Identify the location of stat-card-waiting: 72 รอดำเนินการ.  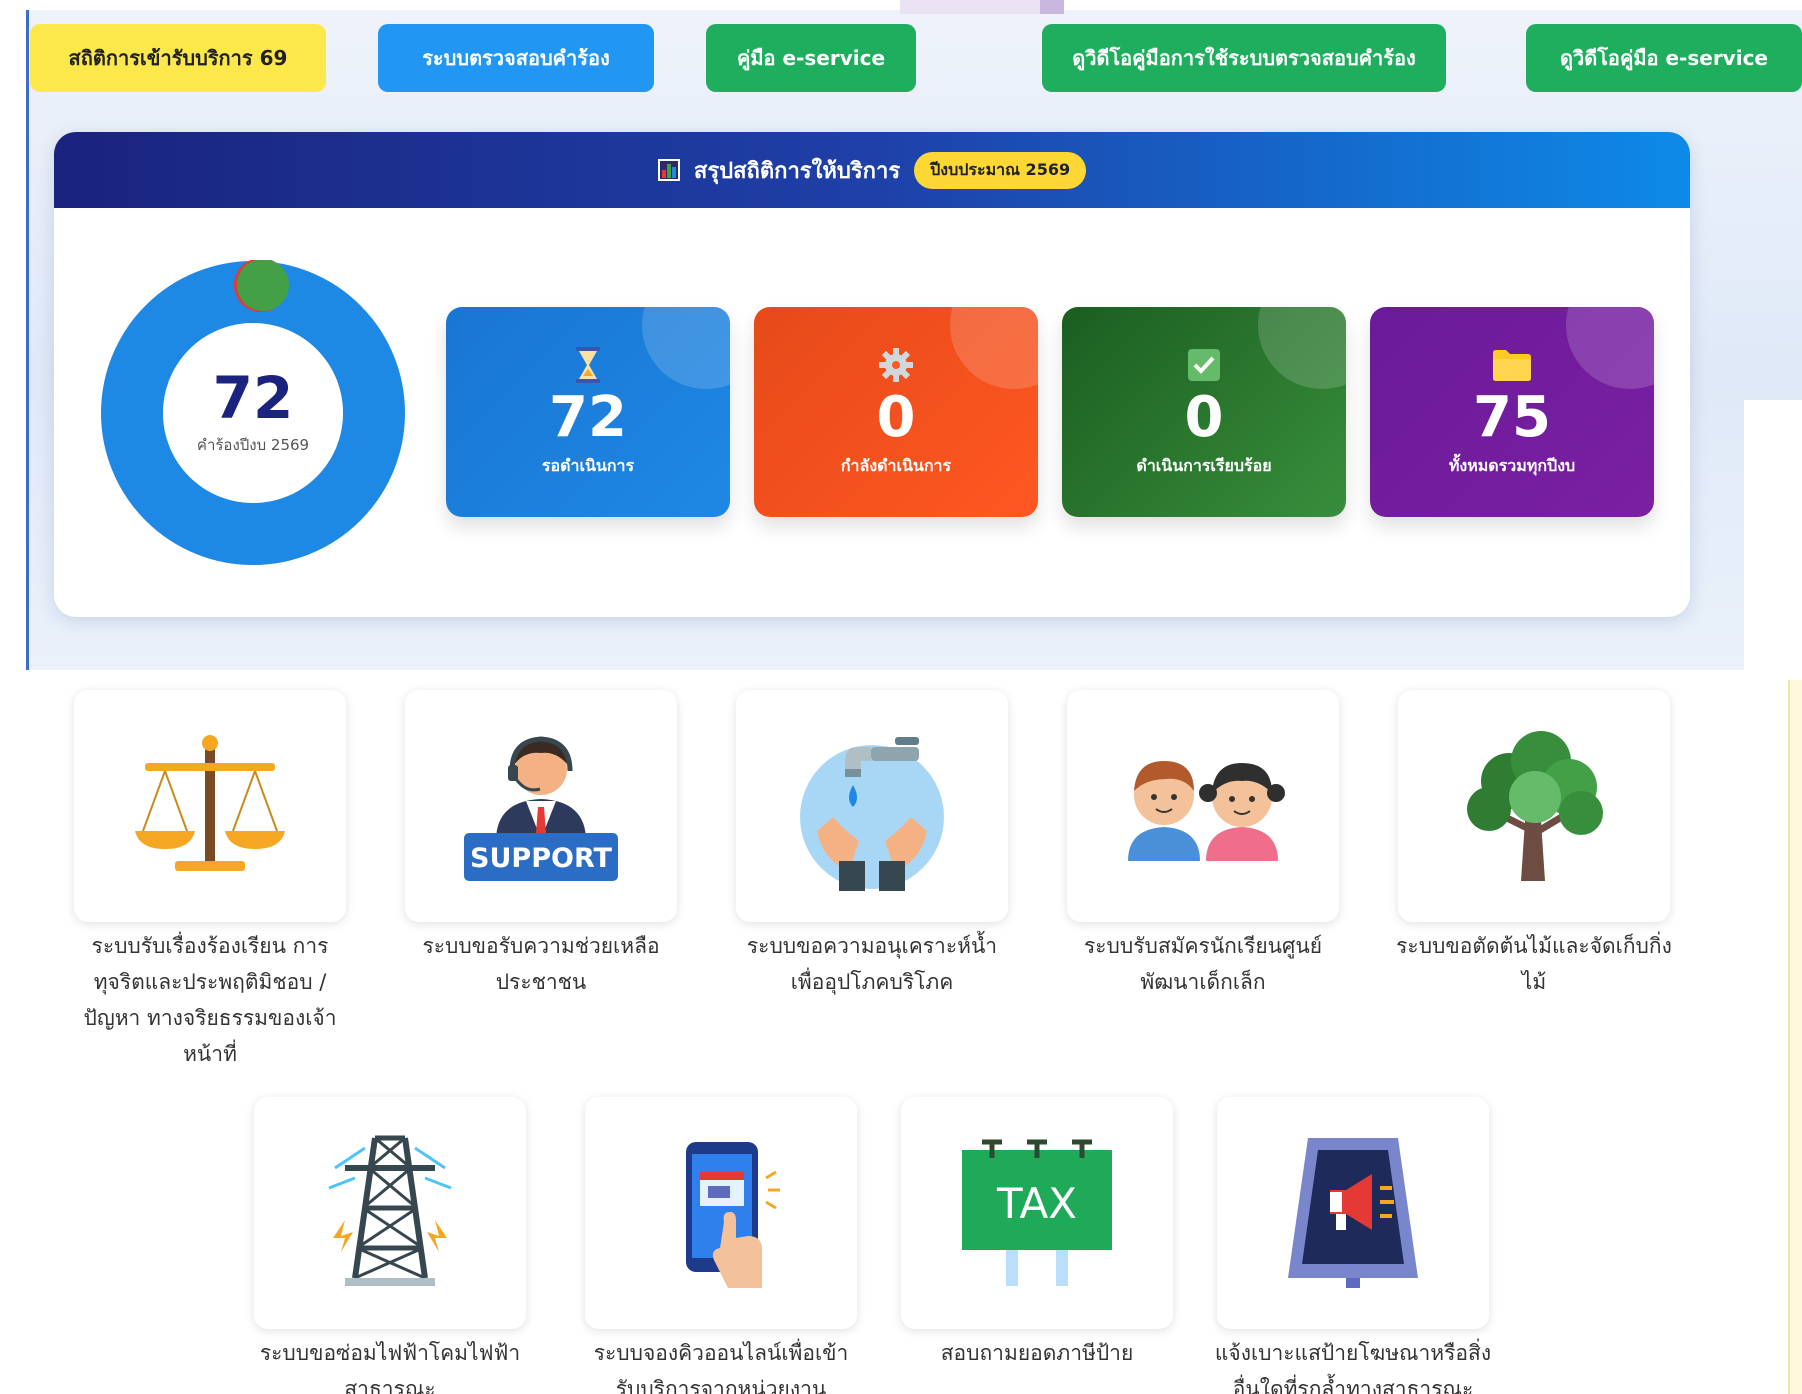
(588, 412).